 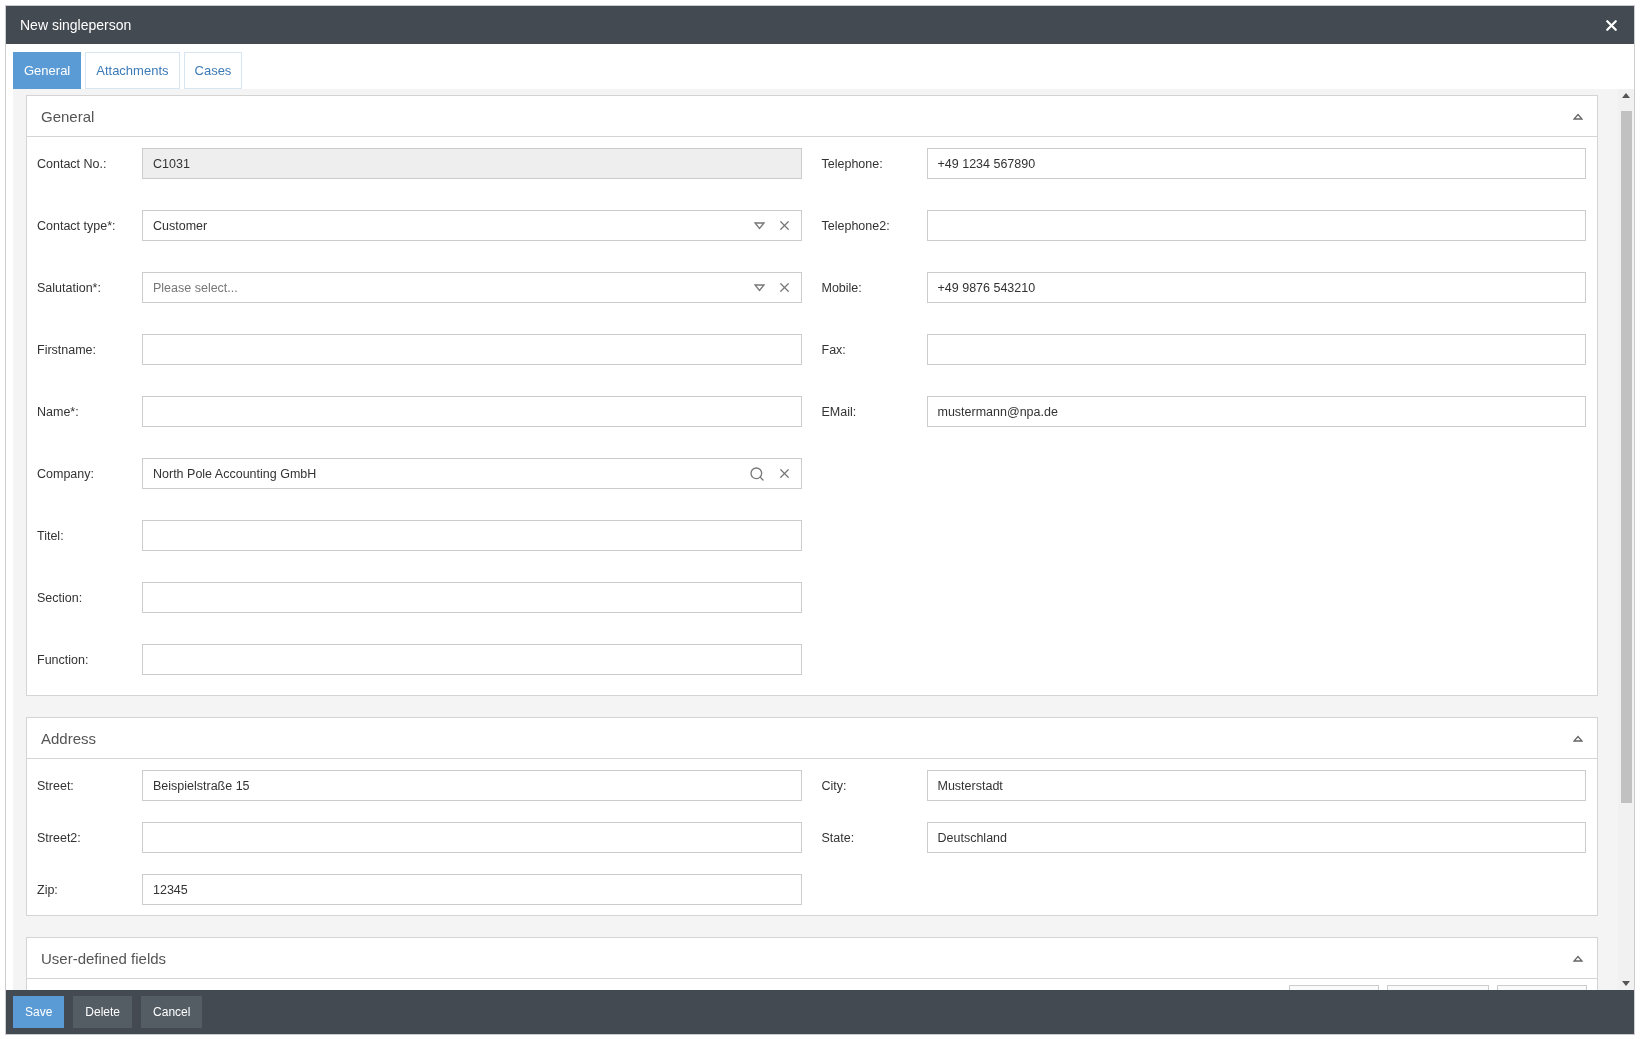 What do you see at coordinates (852, 163) in the screenshot?
I see `field-label: Telephone:` at bounding box center [852, 163].